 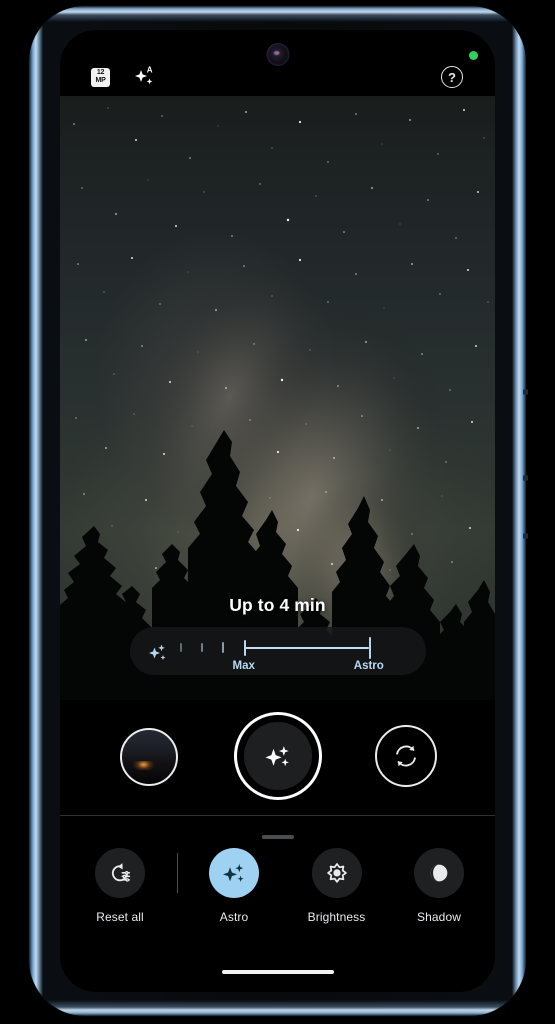 I want to click on reset-settings-icon, so click(x=121, y=872).